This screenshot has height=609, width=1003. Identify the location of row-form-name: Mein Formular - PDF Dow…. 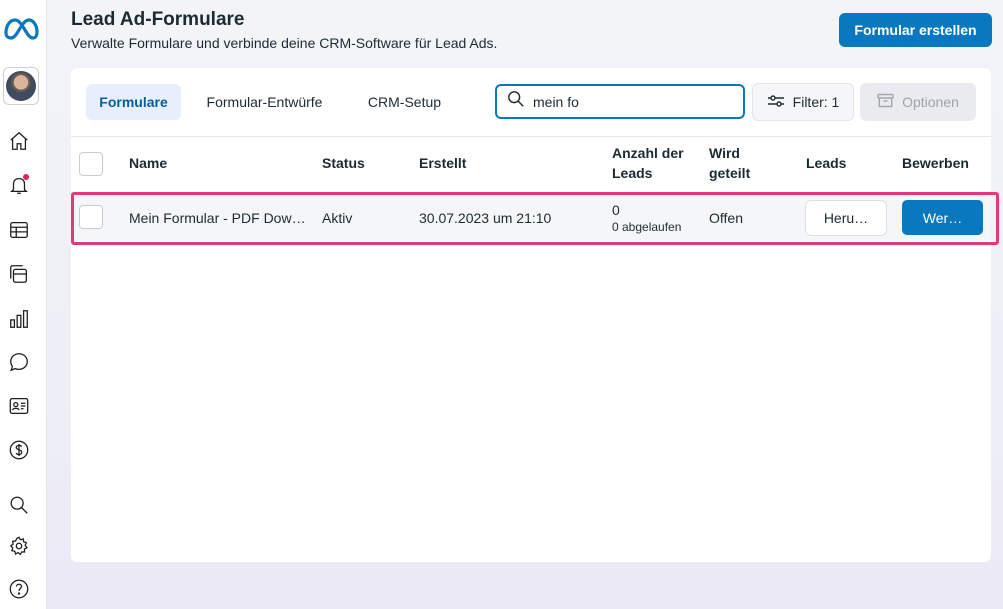
(217, 218).